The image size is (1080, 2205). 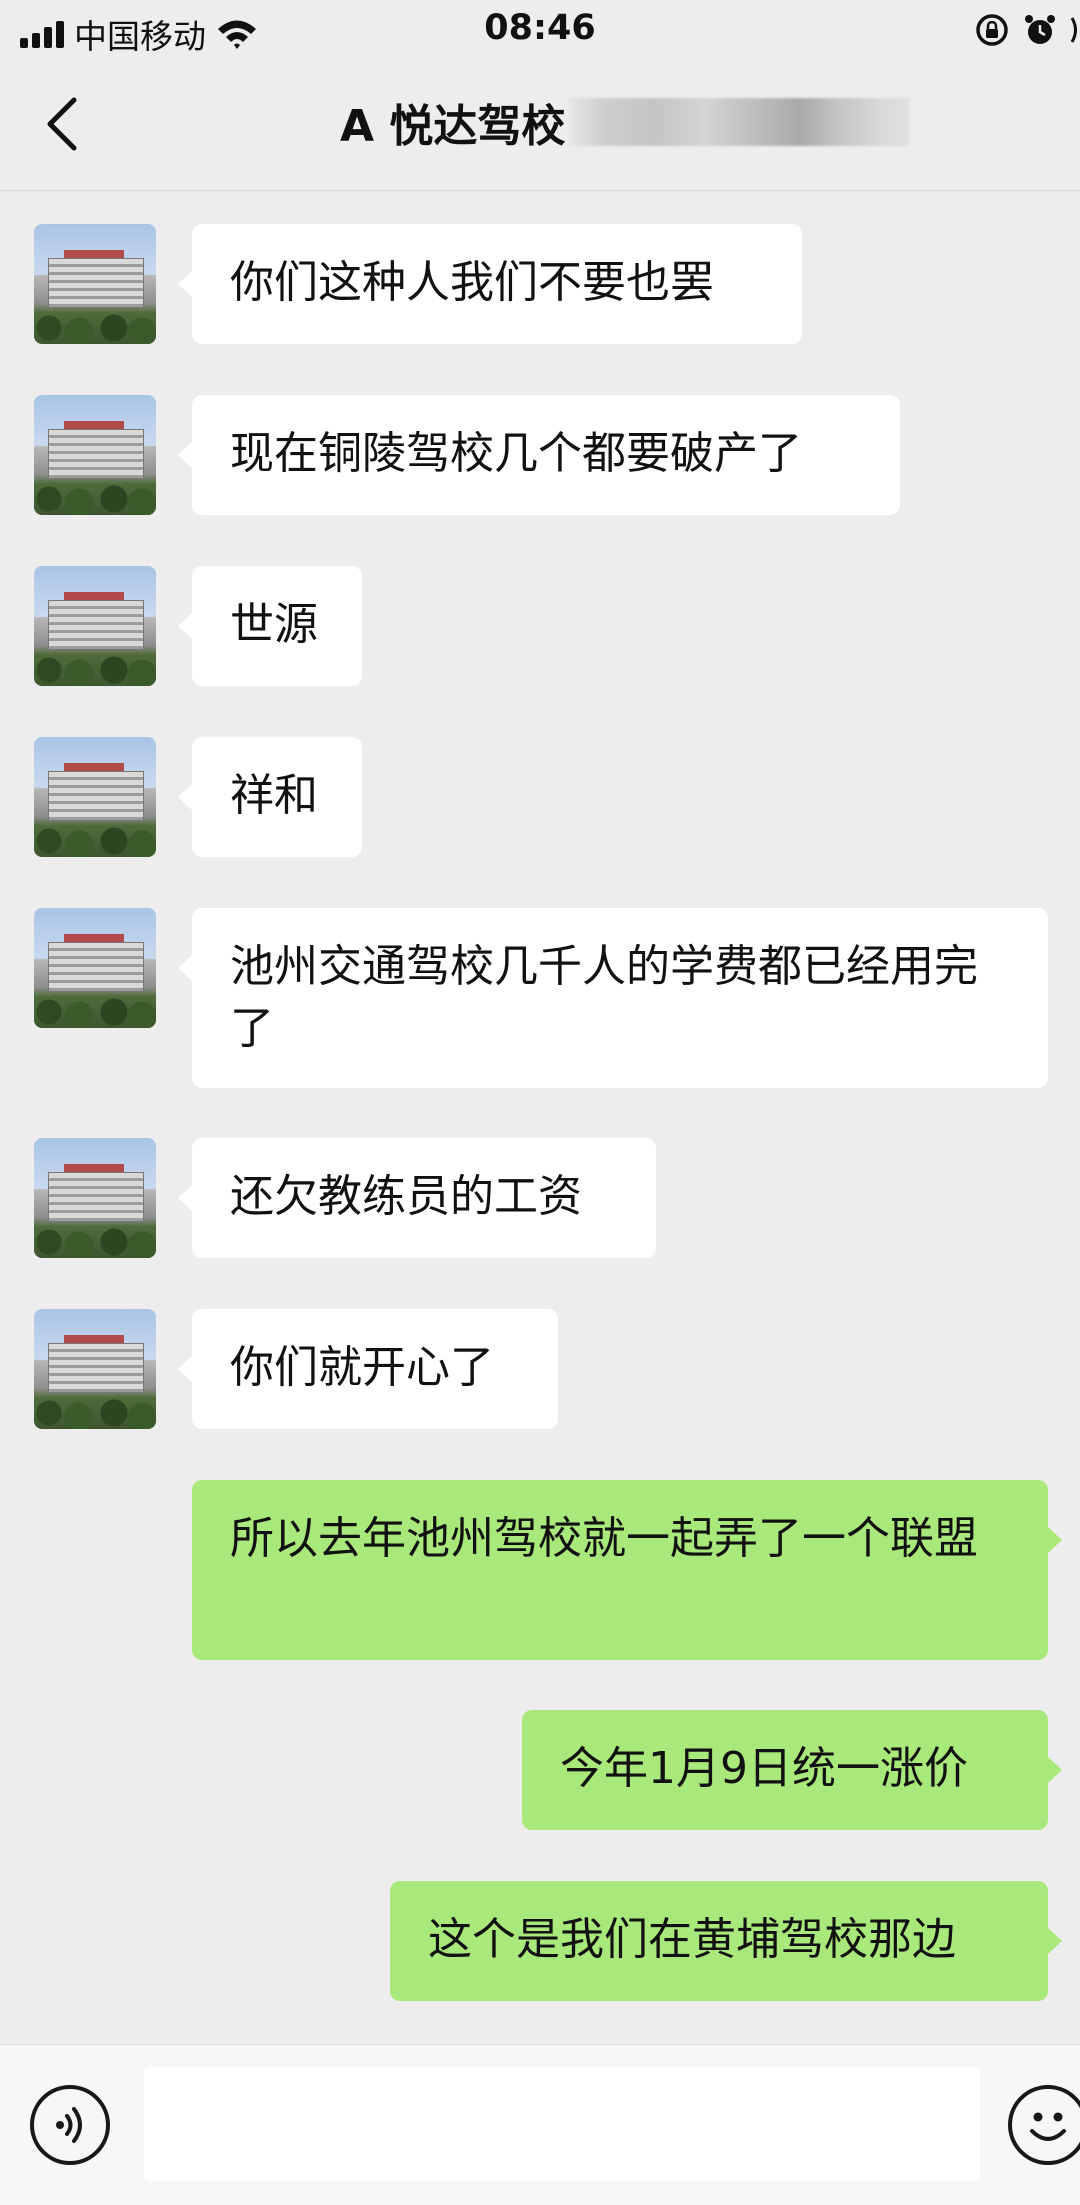 What do you see at coordinates (627, 1570) in the screenshot?
I see `message-bubble-outgoing: 所以去年池州驾校就一起弄了一个联盟` at bounding box center [627, 1570].